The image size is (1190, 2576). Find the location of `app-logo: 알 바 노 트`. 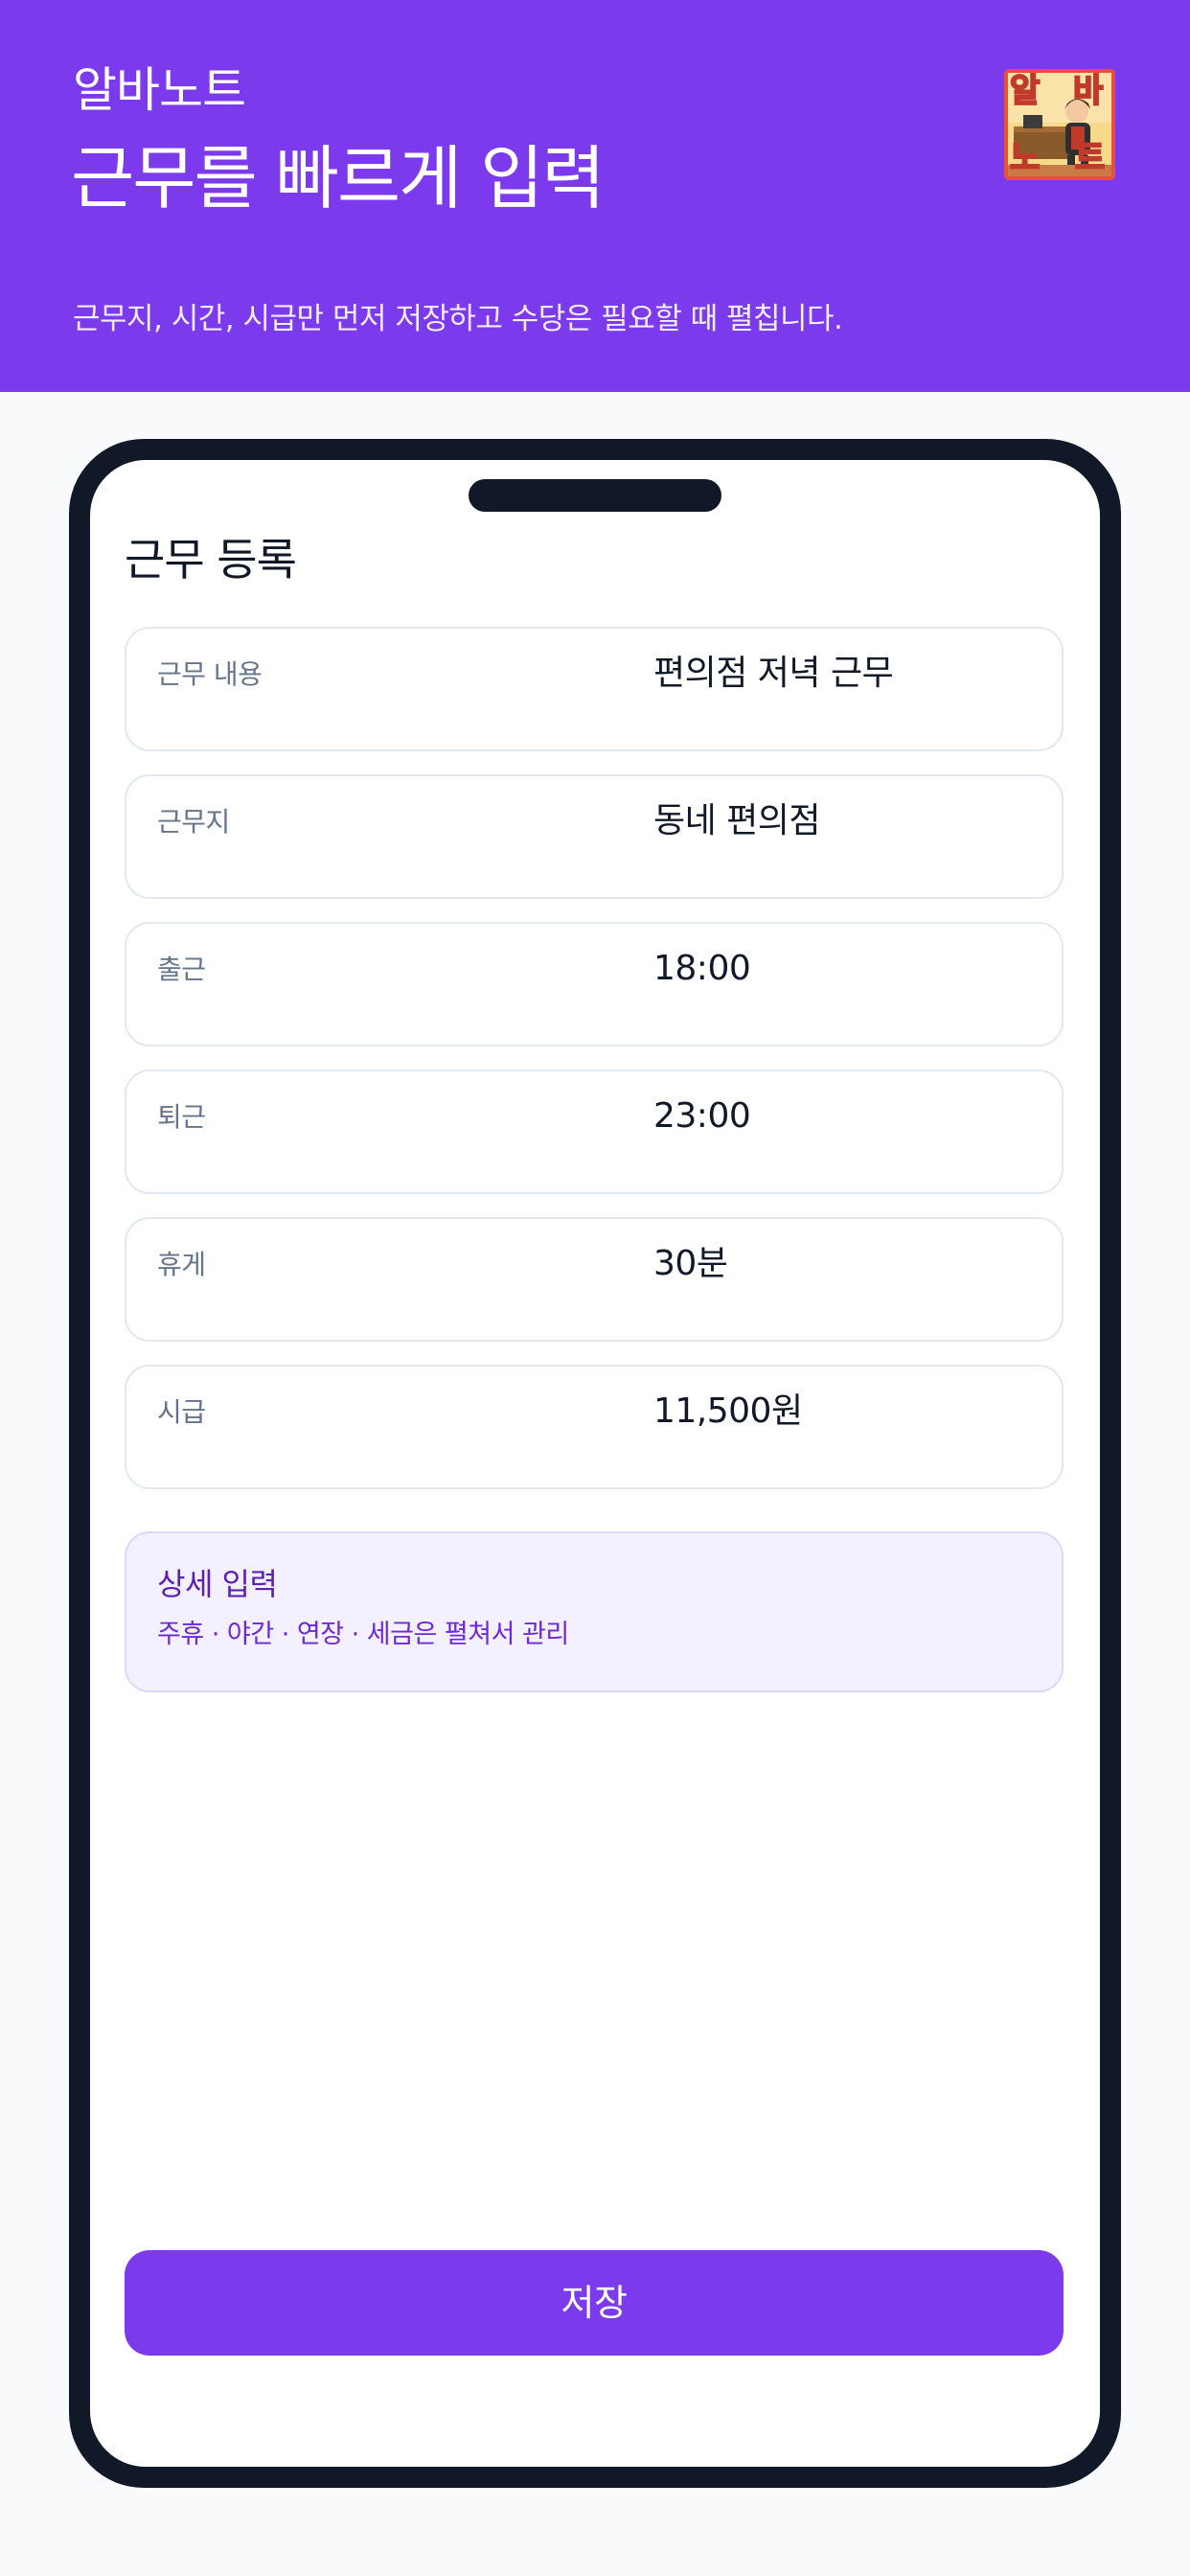

app-logo: 알 바 노 트 is located at coordinates (1060, 125).